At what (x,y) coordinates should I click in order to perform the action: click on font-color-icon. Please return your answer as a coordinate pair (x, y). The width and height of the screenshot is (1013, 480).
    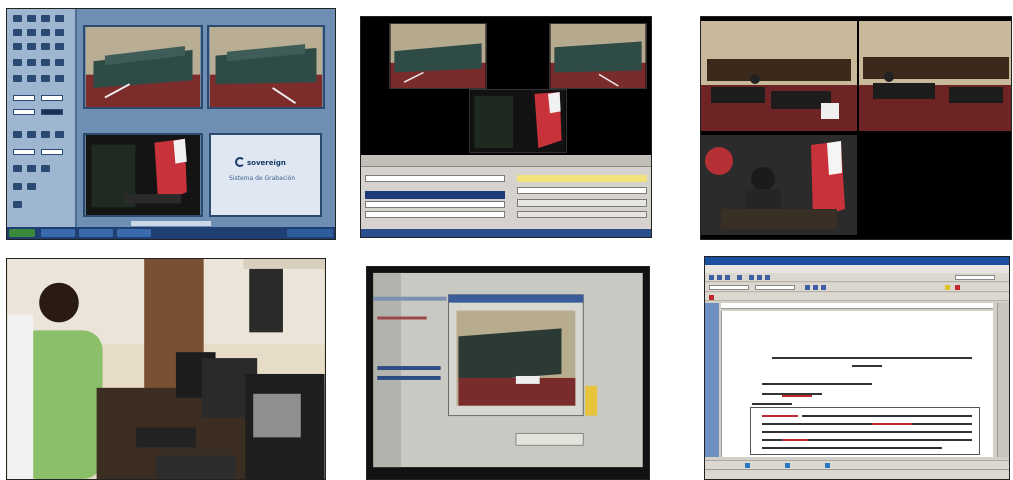
    Looking at the image, I should click on (957, 287).